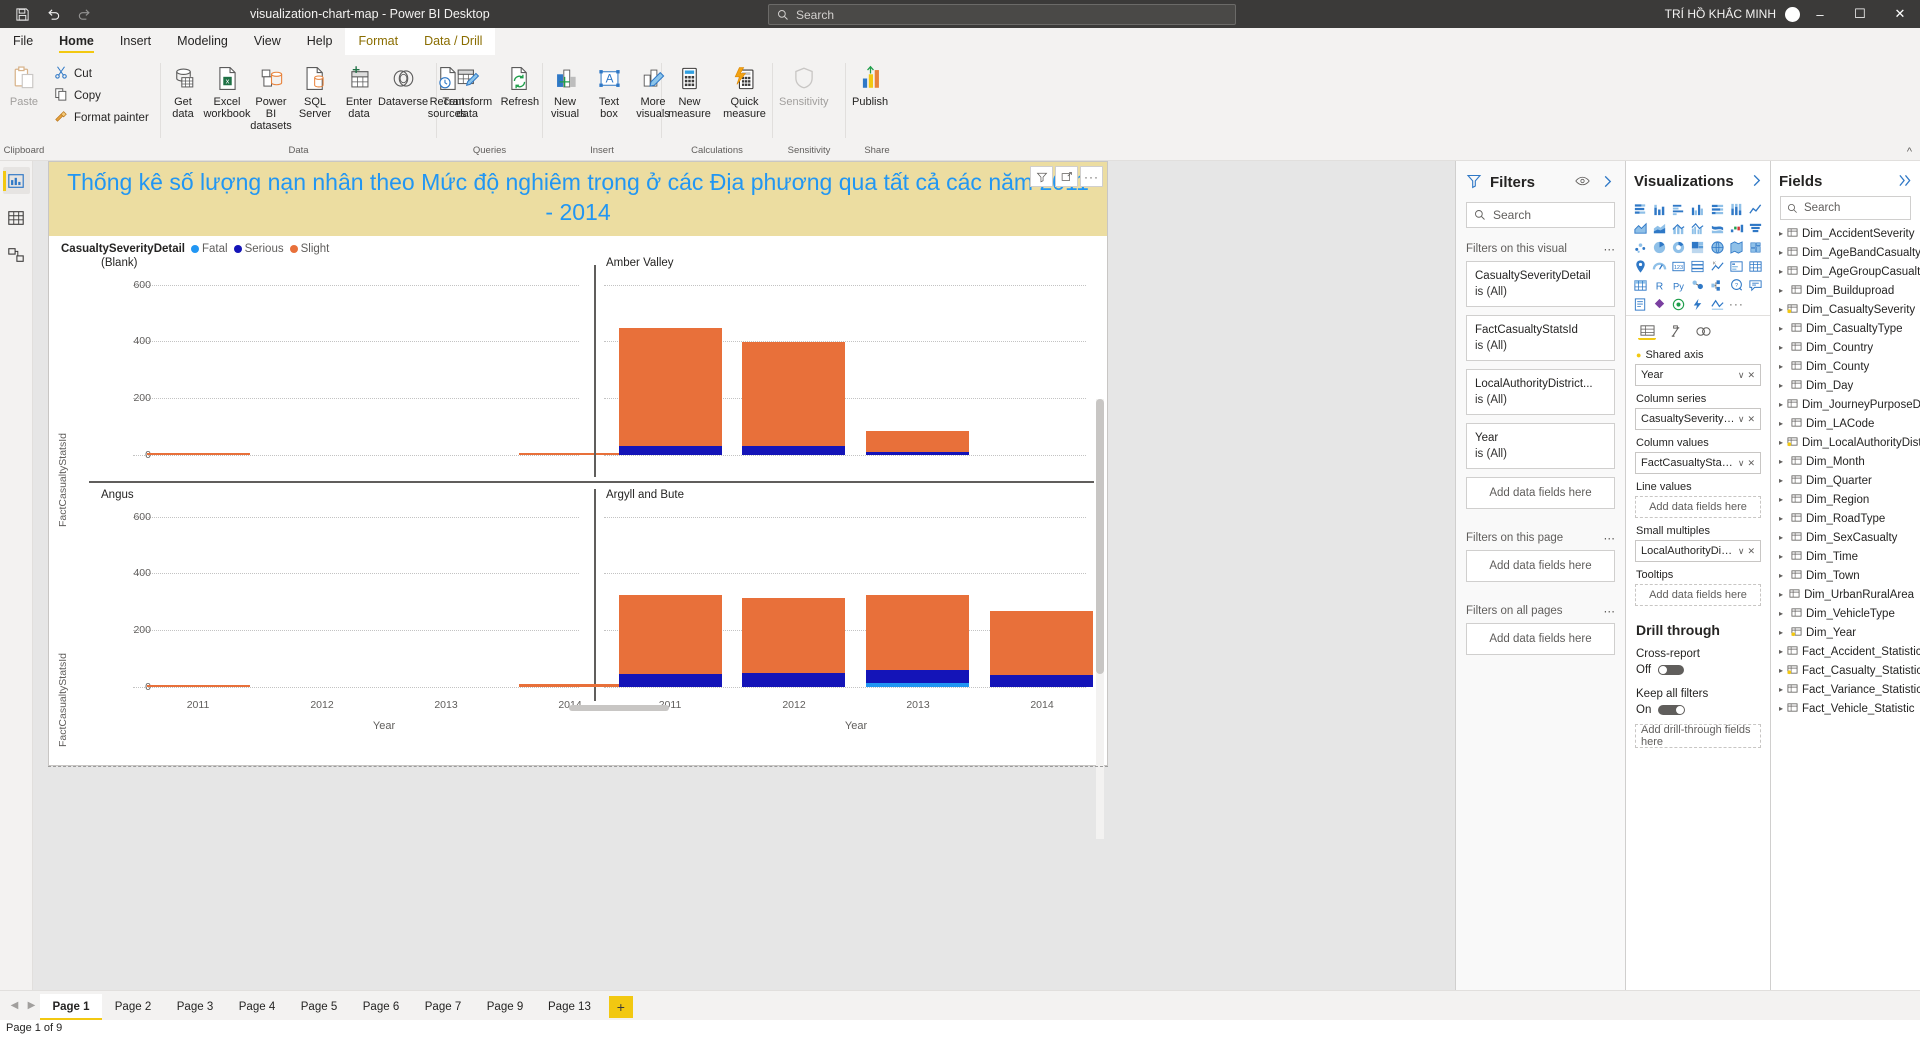 The image size is (1920, 1037). What do you see at coordinates (1845, 632) in the screenshot?
I see `field-table-dim-year: ▸ Dim_Year` at bounding box center [1845, 632].